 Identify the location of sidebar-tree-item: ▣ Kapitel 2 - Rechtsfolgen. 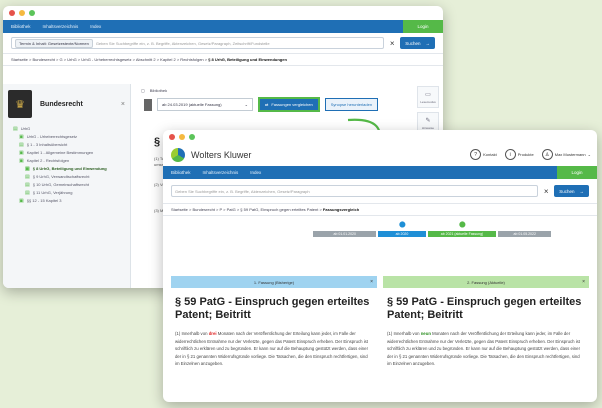
(66, 161).